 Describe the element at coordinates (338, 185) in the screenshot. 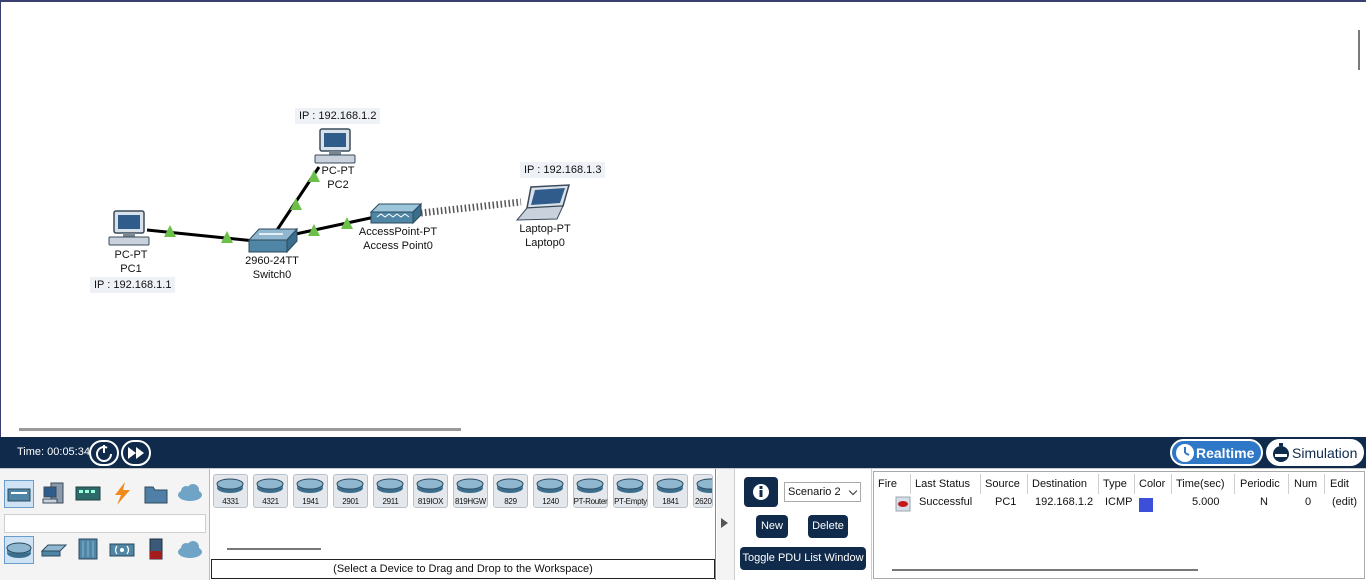

I see `pc2-name-label: PC2` at that location.